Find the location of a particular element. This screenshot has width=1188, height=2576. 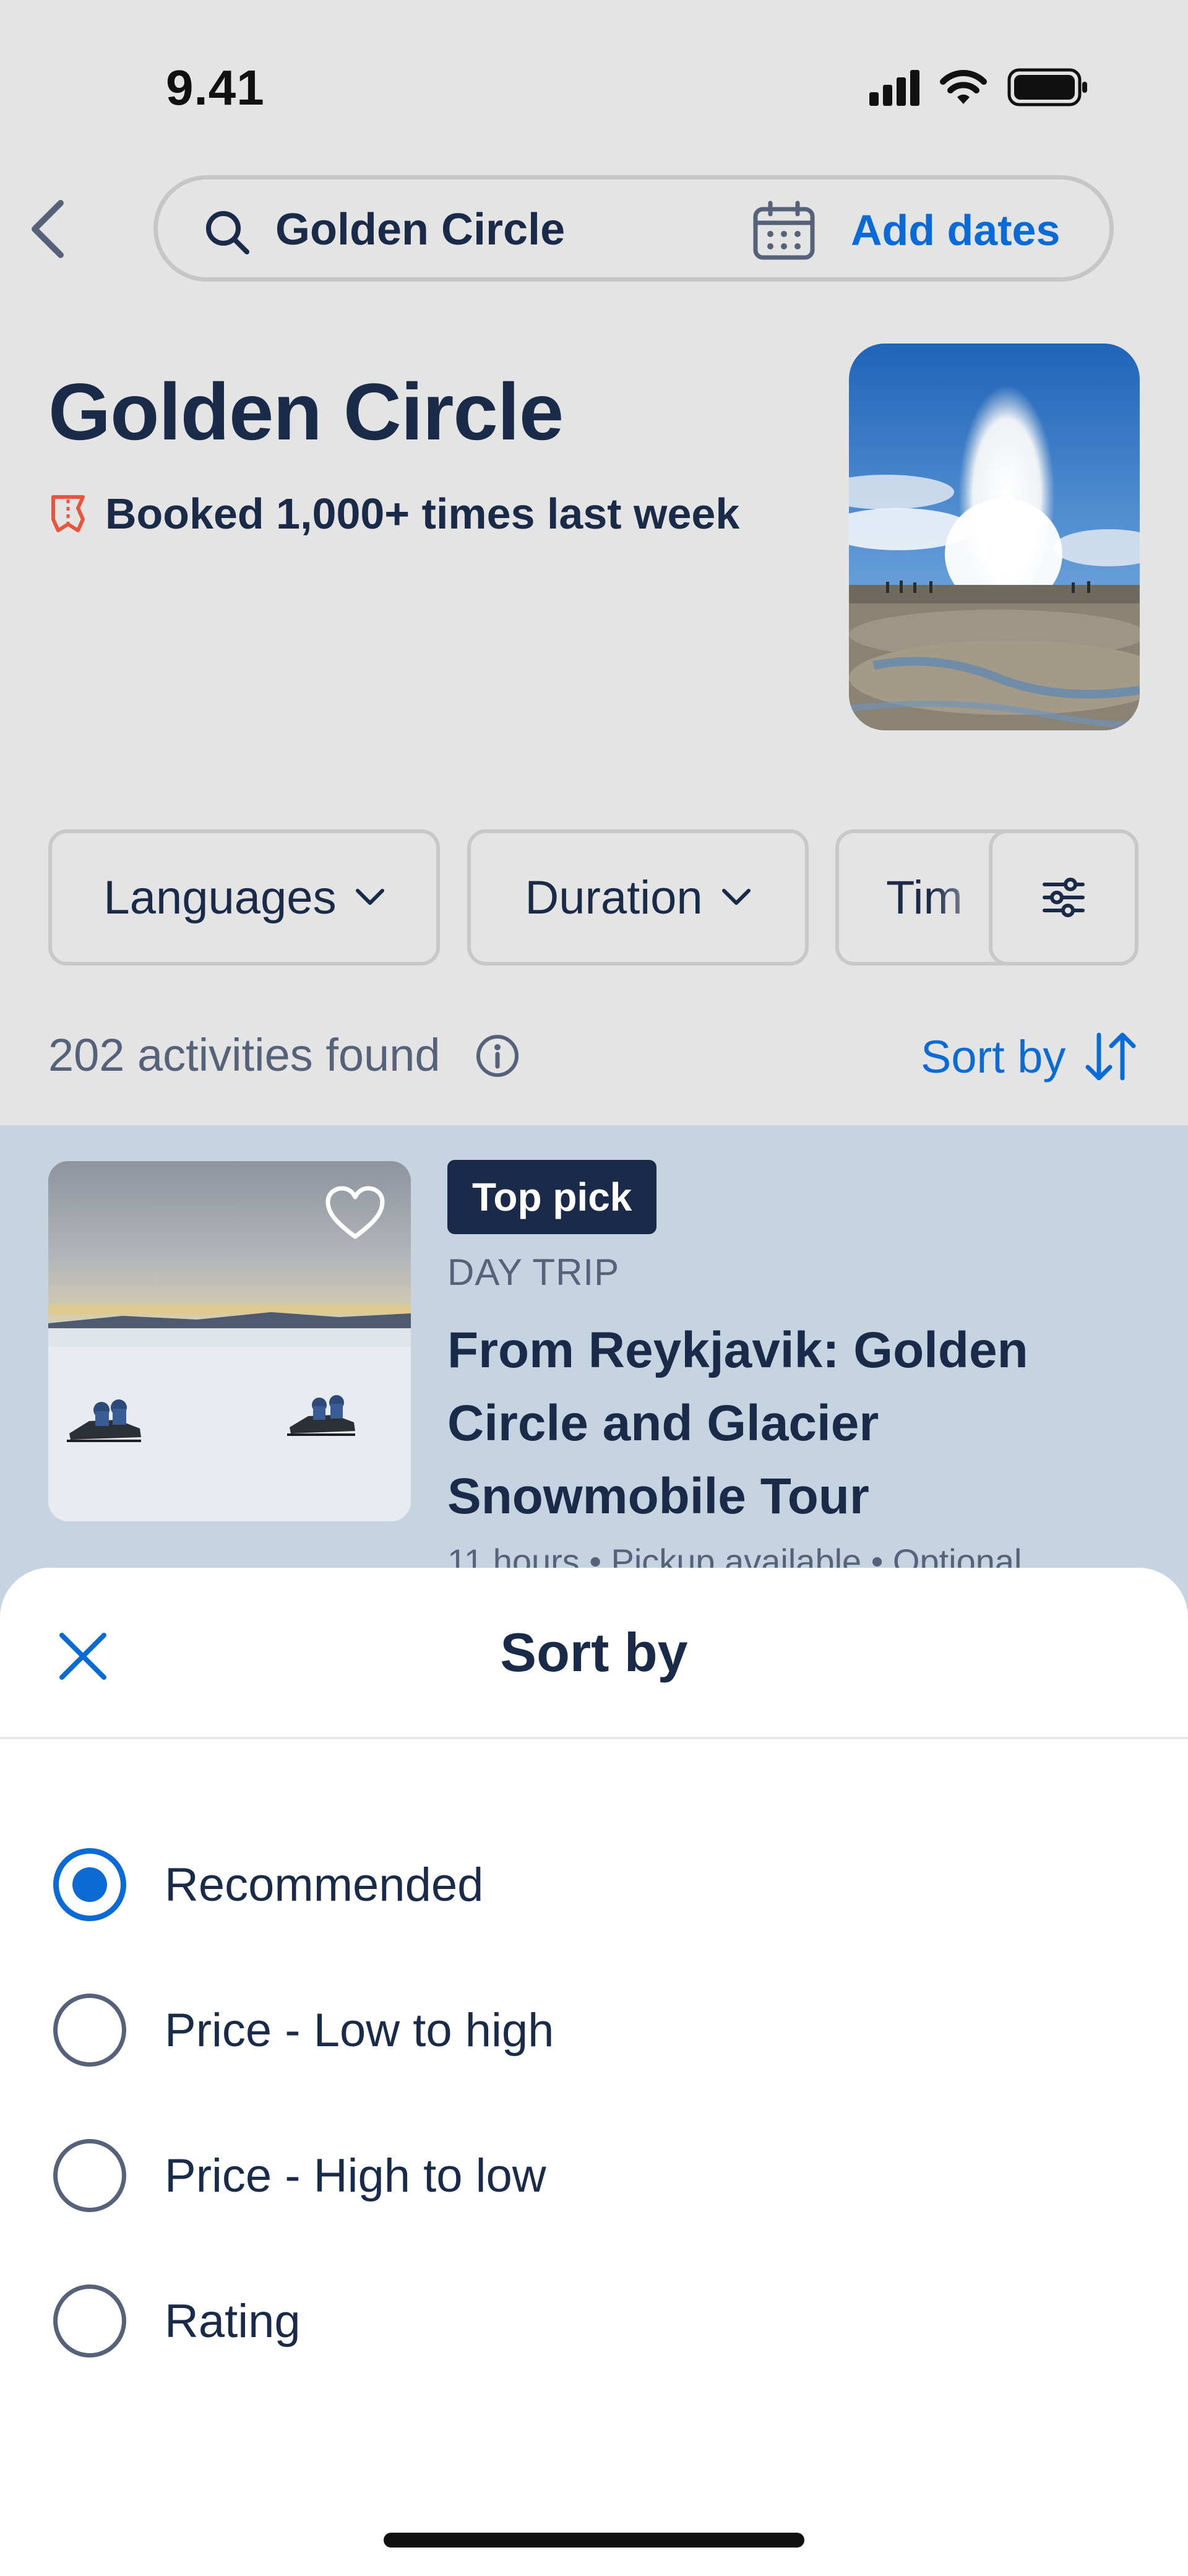

status-bar: 9.41 is located at coordinates (594, 77).